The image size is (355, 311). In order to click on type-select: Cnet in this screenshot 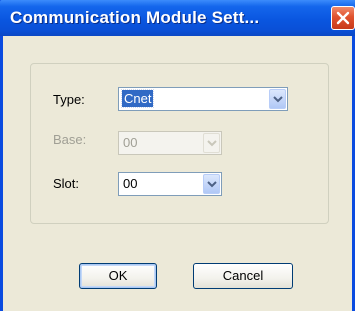, I will do `click(203, 99)`.